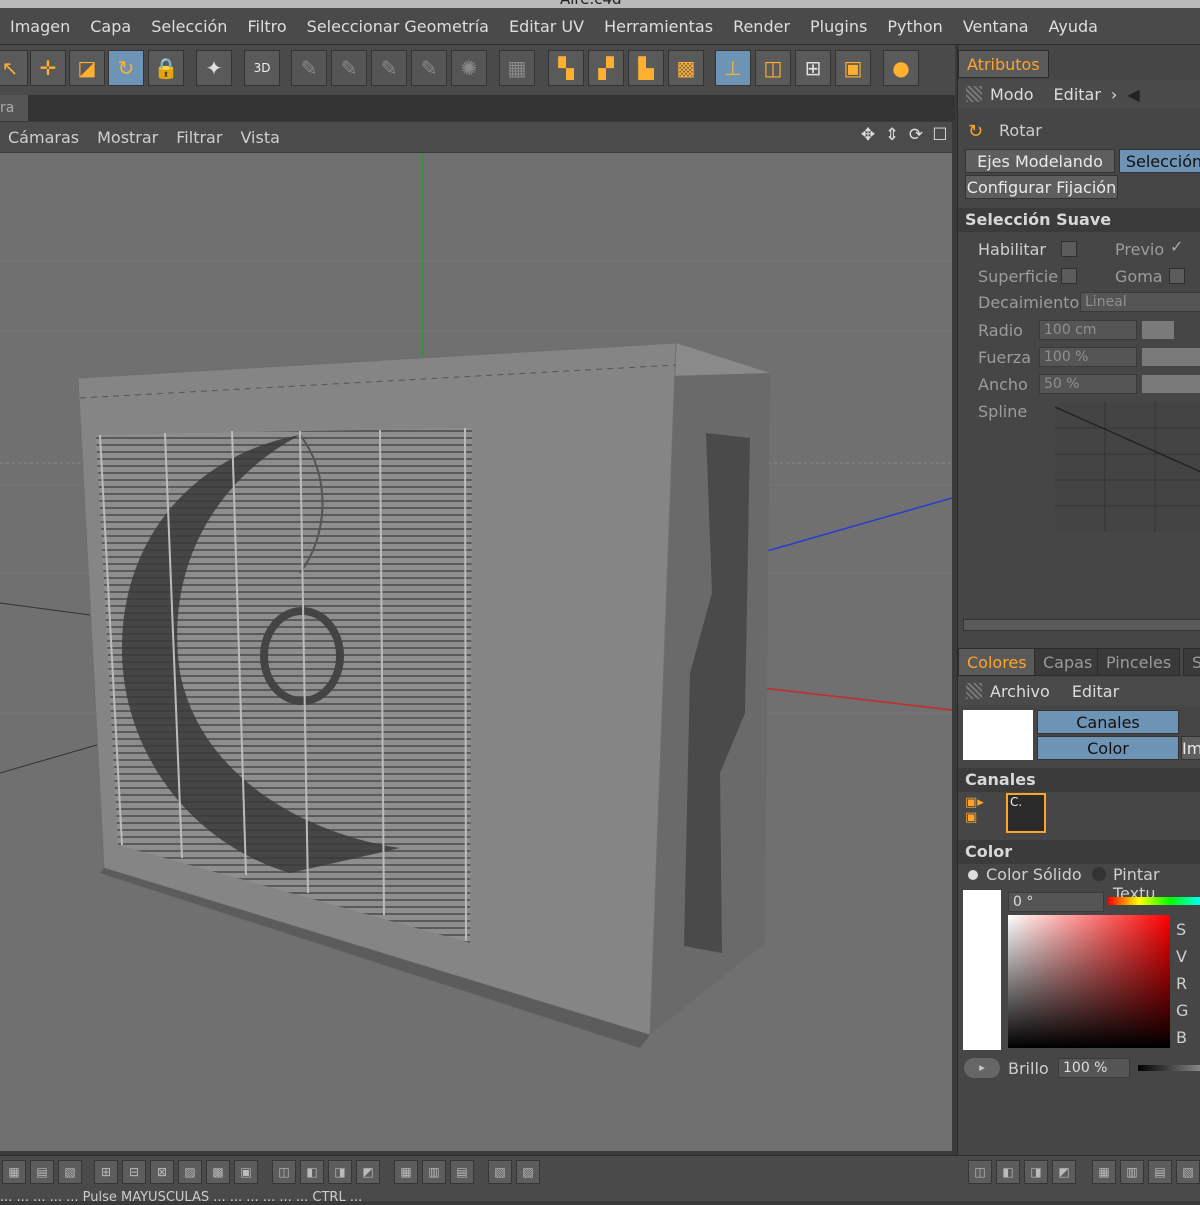  I want to click on viewport-tab: ra, so click(14, 108).